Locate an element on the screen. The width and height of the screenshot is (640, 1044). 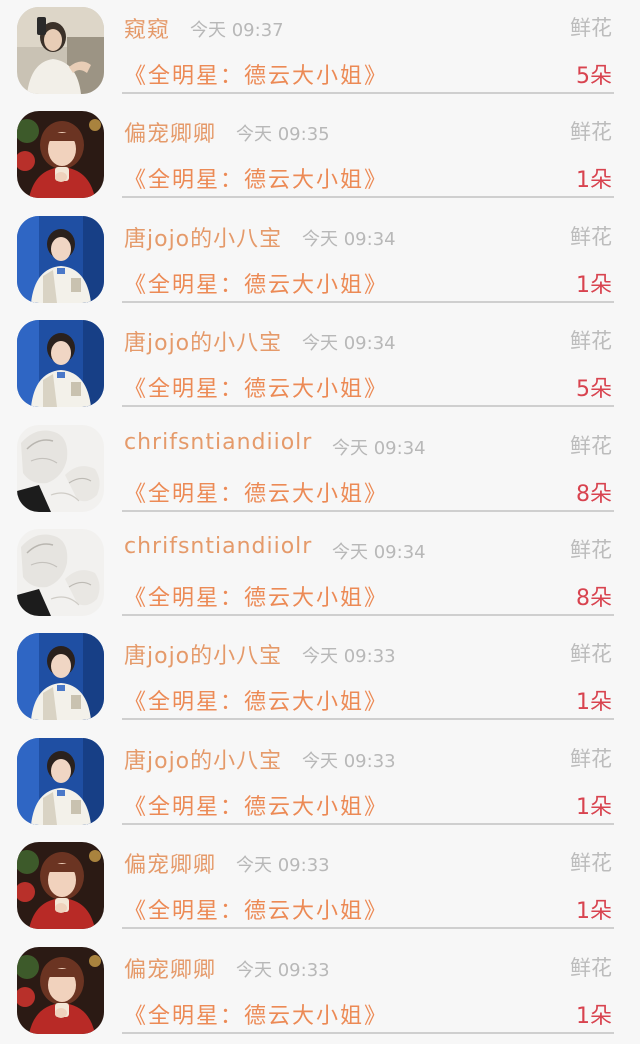
timestamp: 今天 09:37 is located at coordinates (237, 30).